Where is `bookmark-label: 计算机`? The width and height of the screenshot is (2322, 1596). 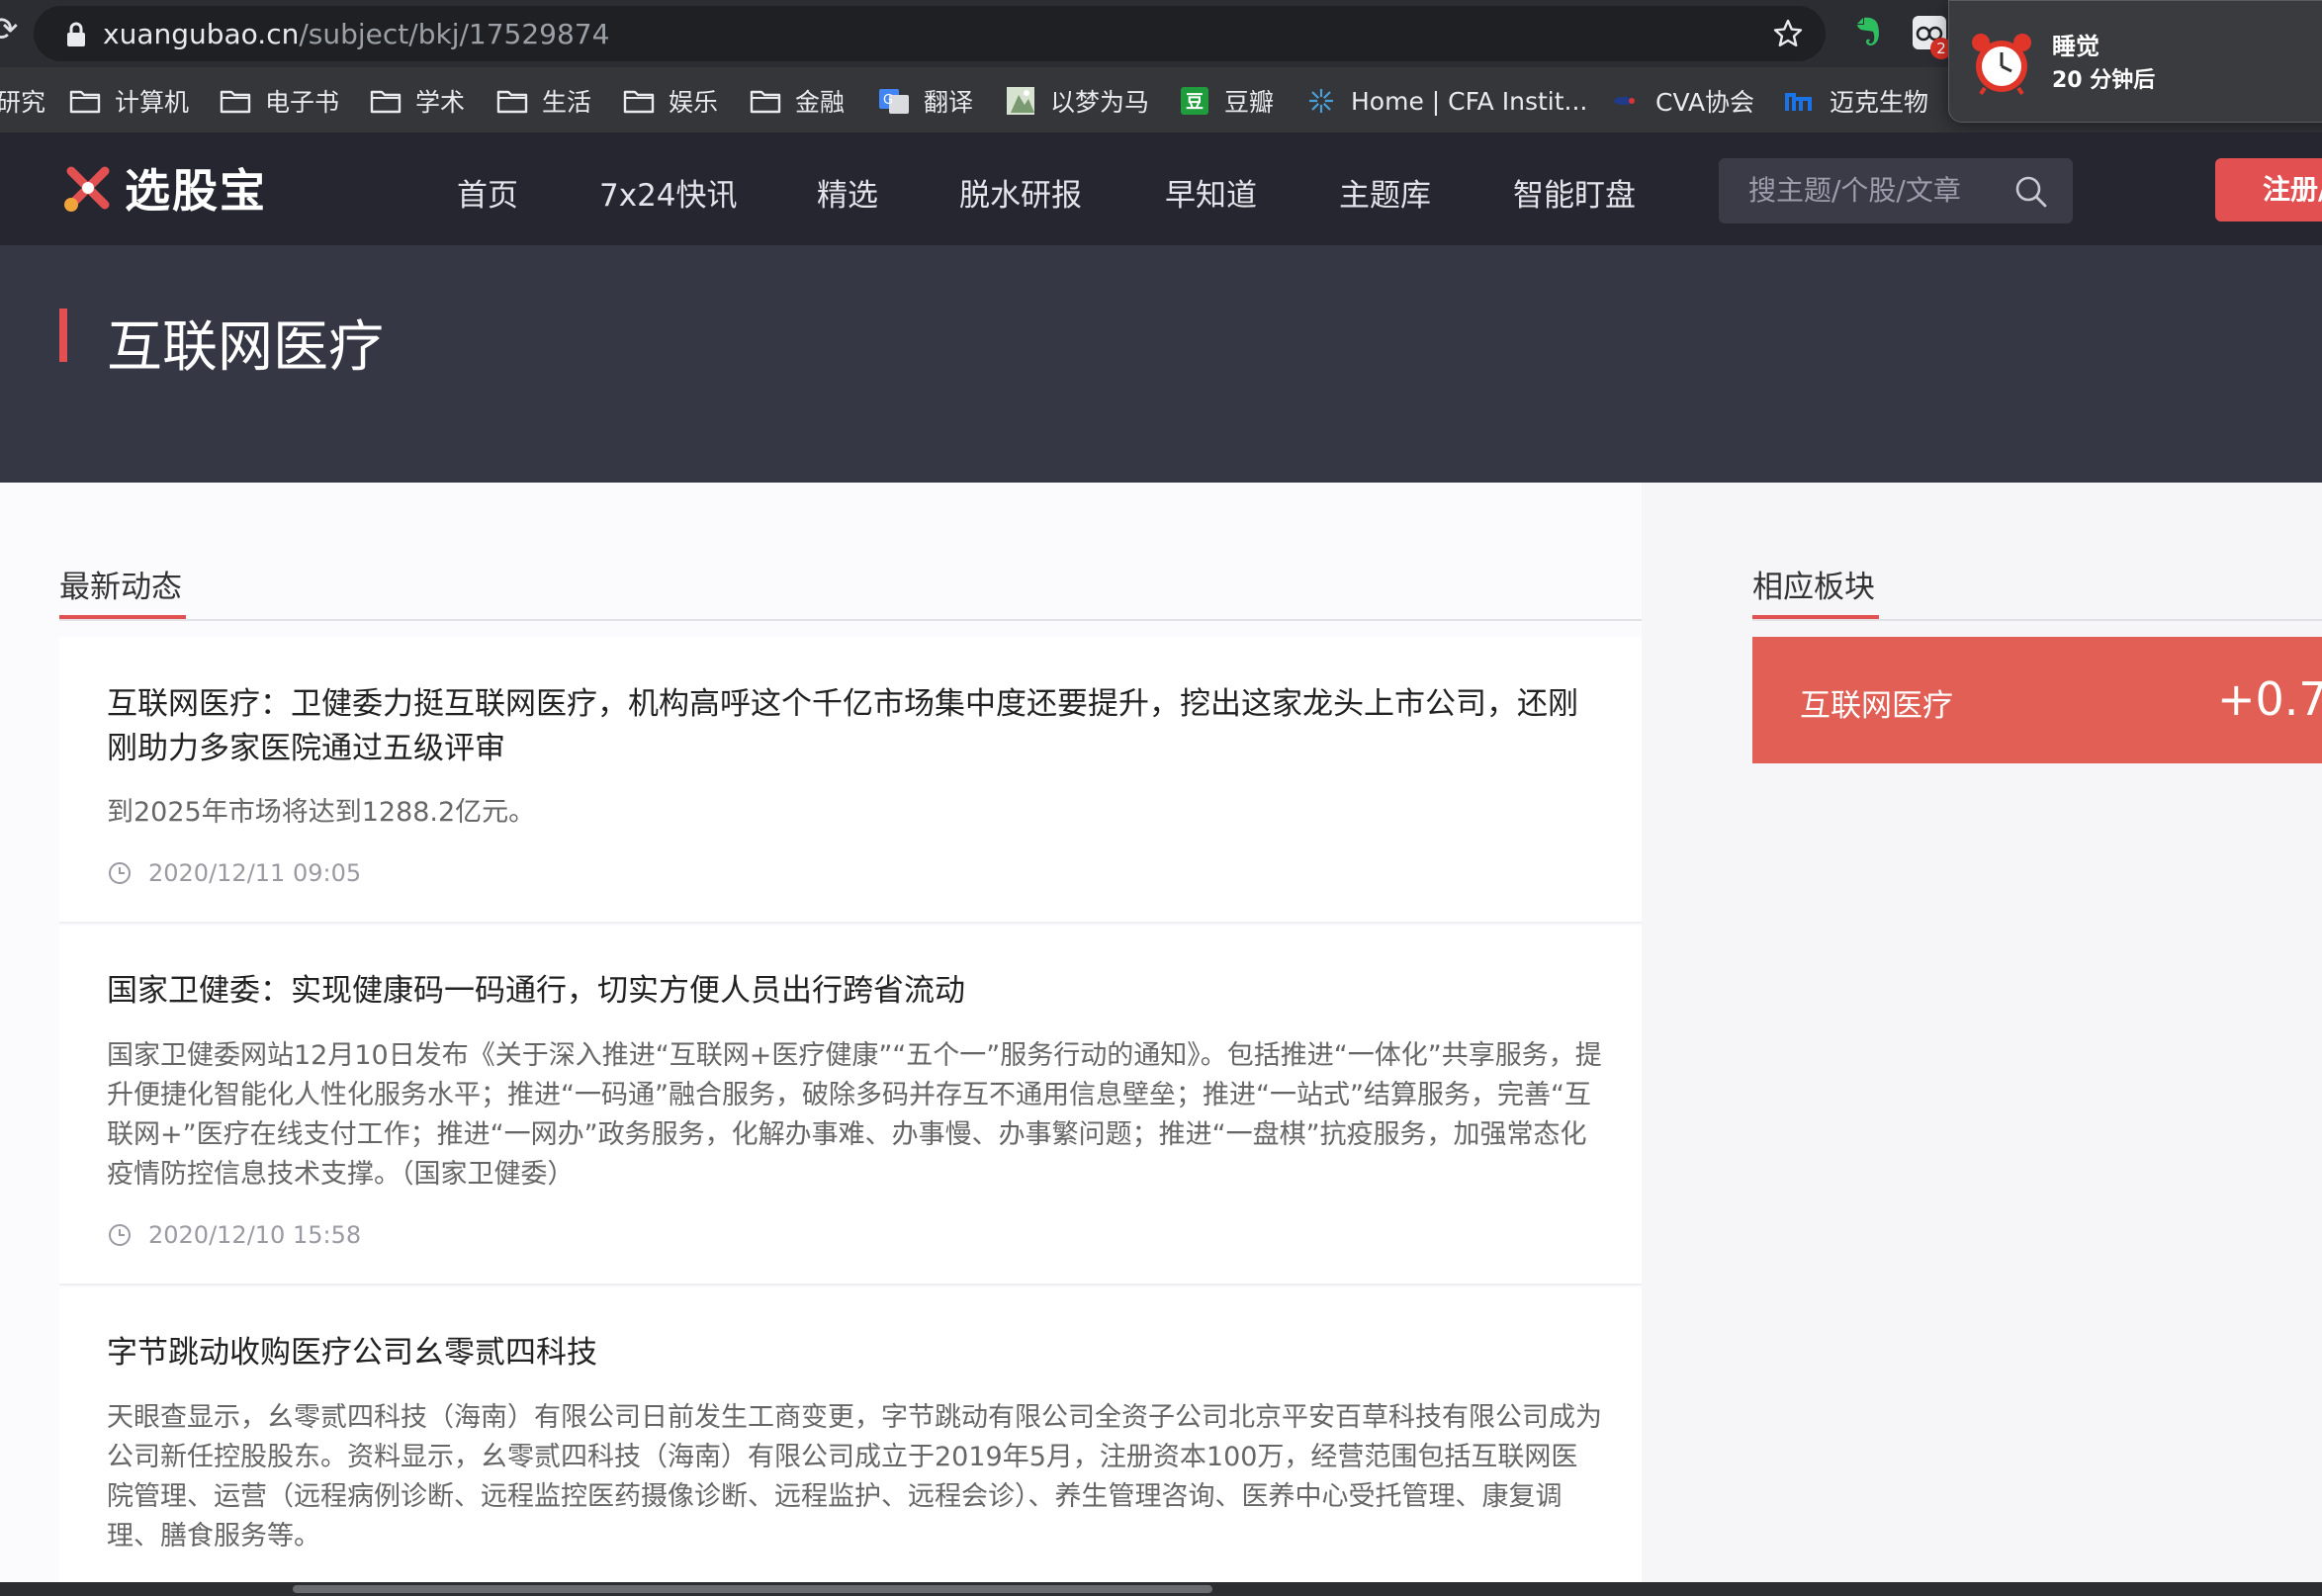 bookmark-label: 计算机 is located at coordinates (153, 102).